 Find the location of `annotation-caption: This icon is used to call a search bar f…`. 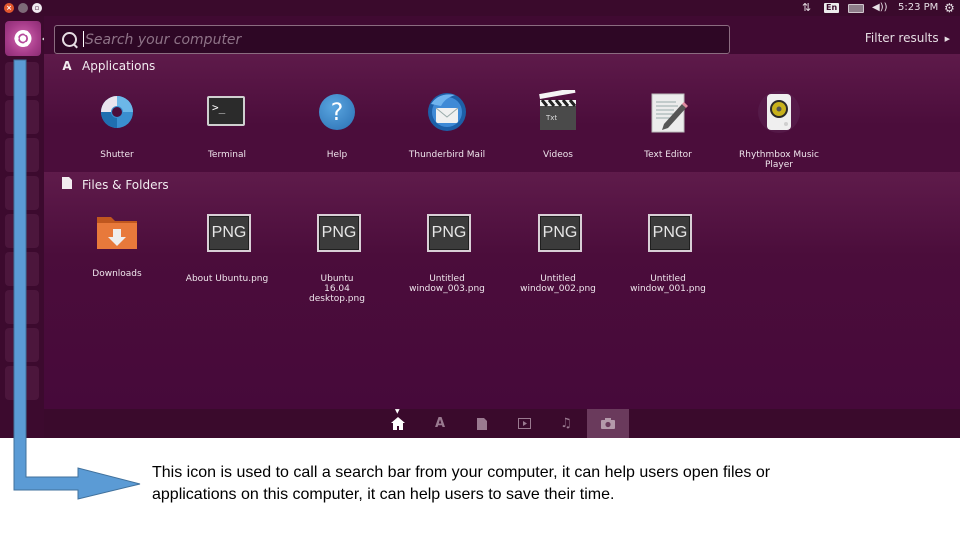

annotation-caption: This icon is used to call a search bar f… is located at coordinates (461, 483).